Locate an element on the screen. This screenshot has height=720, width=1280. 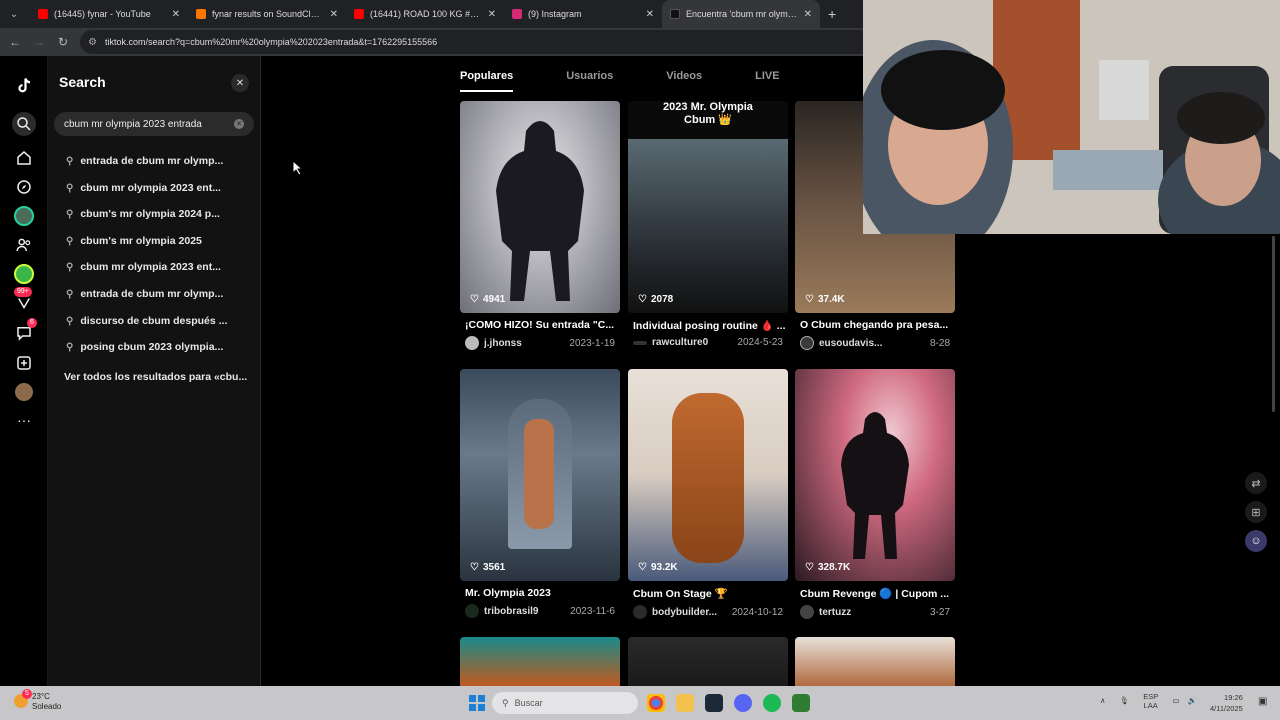
assistant-icon: ☺ is located at coordinates (1256, 541).